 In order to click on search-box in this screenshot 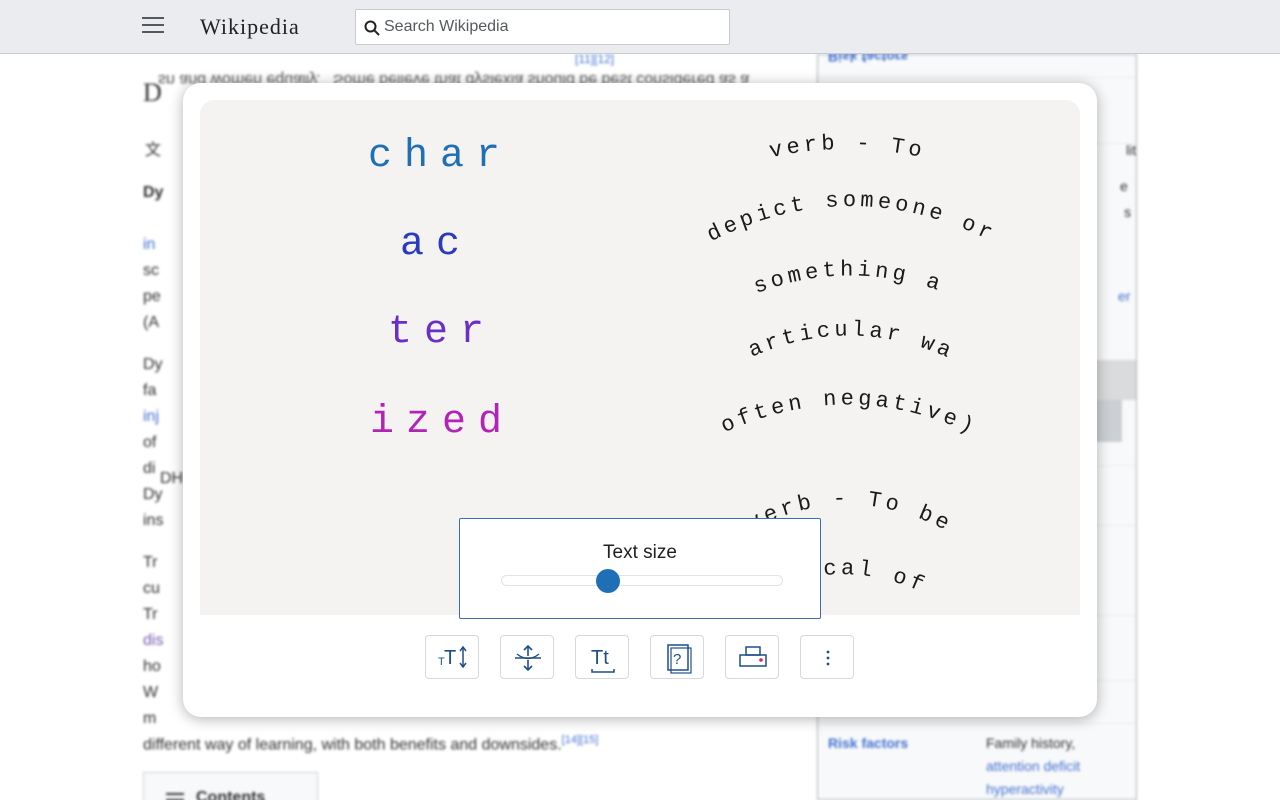, I will do `click(542, 27)`.